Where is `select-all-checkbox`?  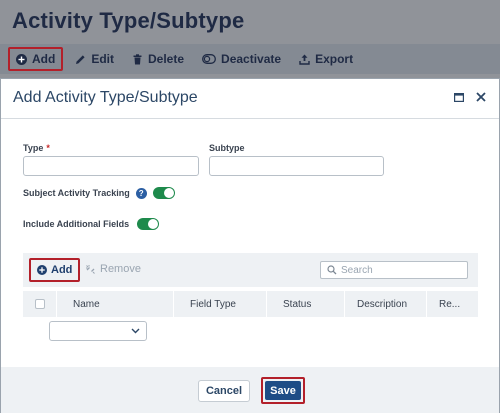
select-all-checkbox is located at coordinates (39, 304).